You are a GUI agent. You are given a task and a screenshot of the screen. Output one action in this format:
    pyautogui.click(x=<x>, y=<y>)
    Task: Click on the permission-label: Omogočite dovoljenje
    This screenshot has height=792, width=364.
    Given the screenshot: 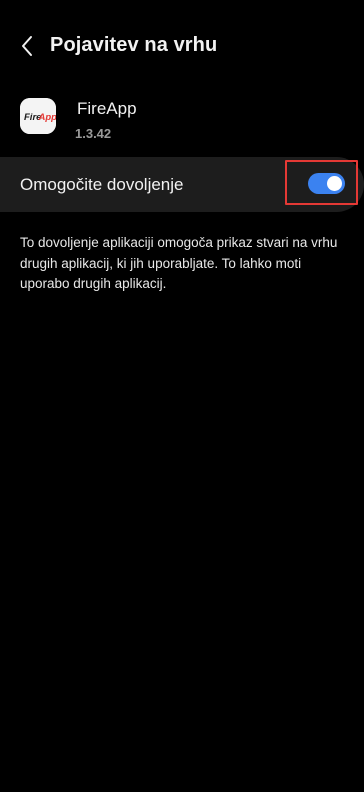 What is the action you would take?
    pyautogui.click(x=102, y=184)
    